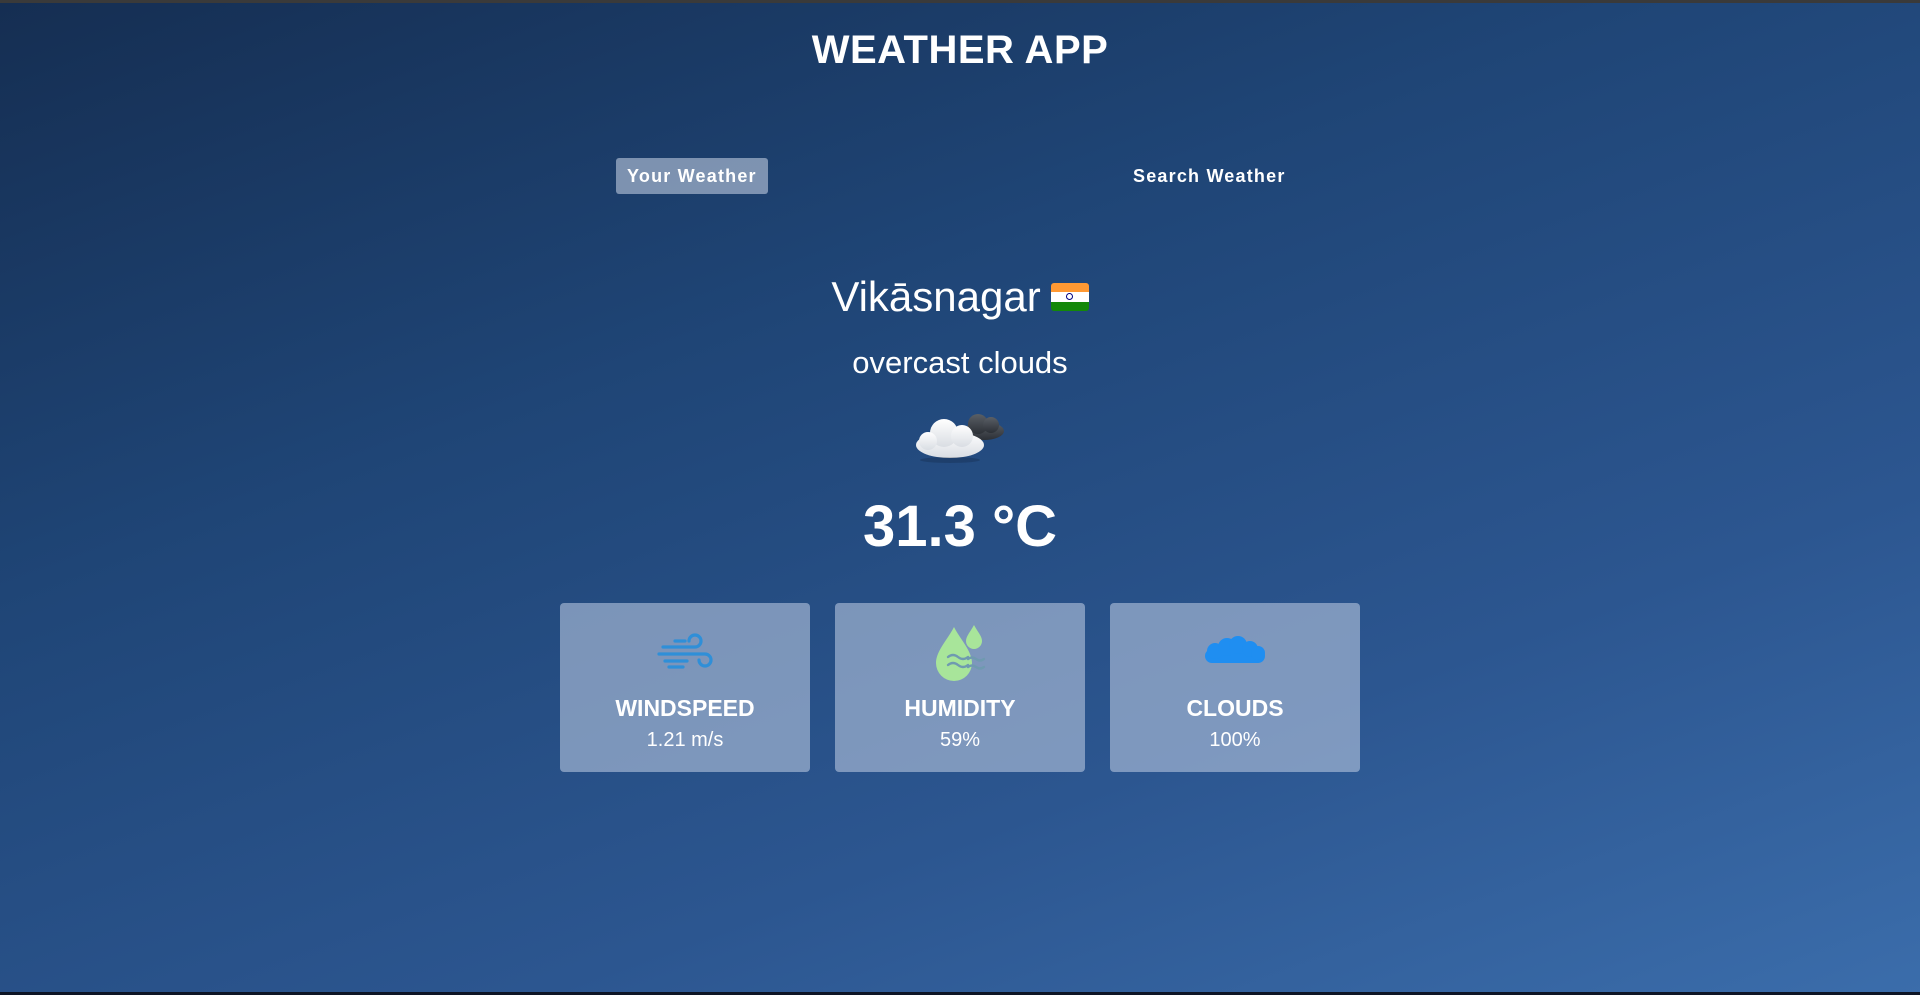  What do you see at coordinates (960, 740) in the screenshot?
I see `humidity-value: 59%` at bounding box center [960, 740].